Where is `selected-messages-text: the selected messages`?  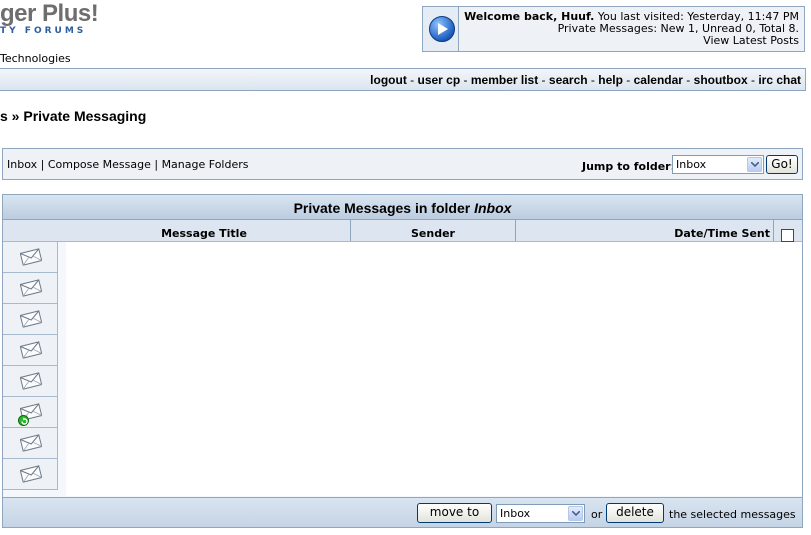 selected-messages-text: the selected messages is located at coordinates (732, 514).